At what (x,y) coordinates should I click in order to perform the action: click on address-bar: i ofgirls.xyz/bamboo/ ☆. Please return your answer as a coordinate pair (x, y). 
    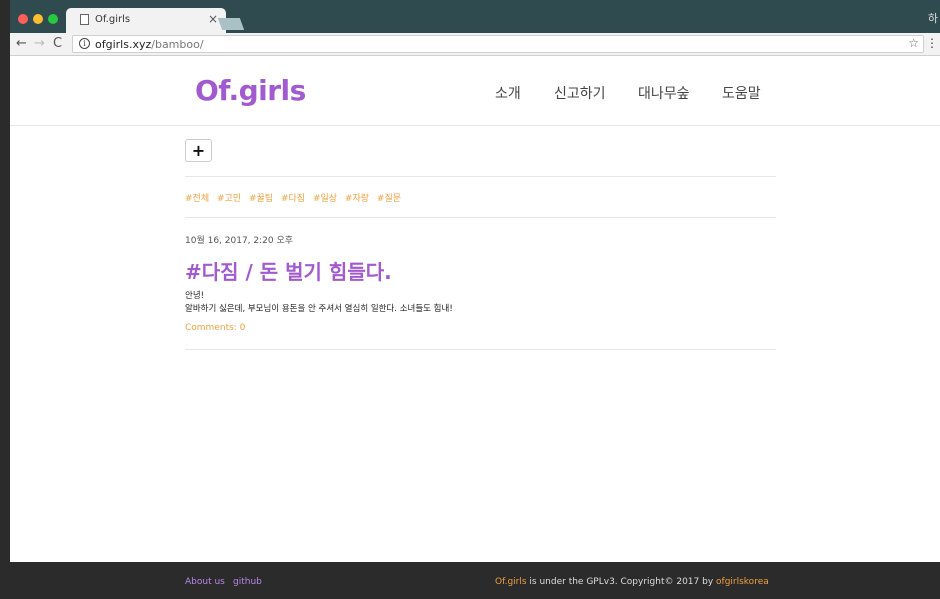
    Looking at the image, I should click on (498, 44).